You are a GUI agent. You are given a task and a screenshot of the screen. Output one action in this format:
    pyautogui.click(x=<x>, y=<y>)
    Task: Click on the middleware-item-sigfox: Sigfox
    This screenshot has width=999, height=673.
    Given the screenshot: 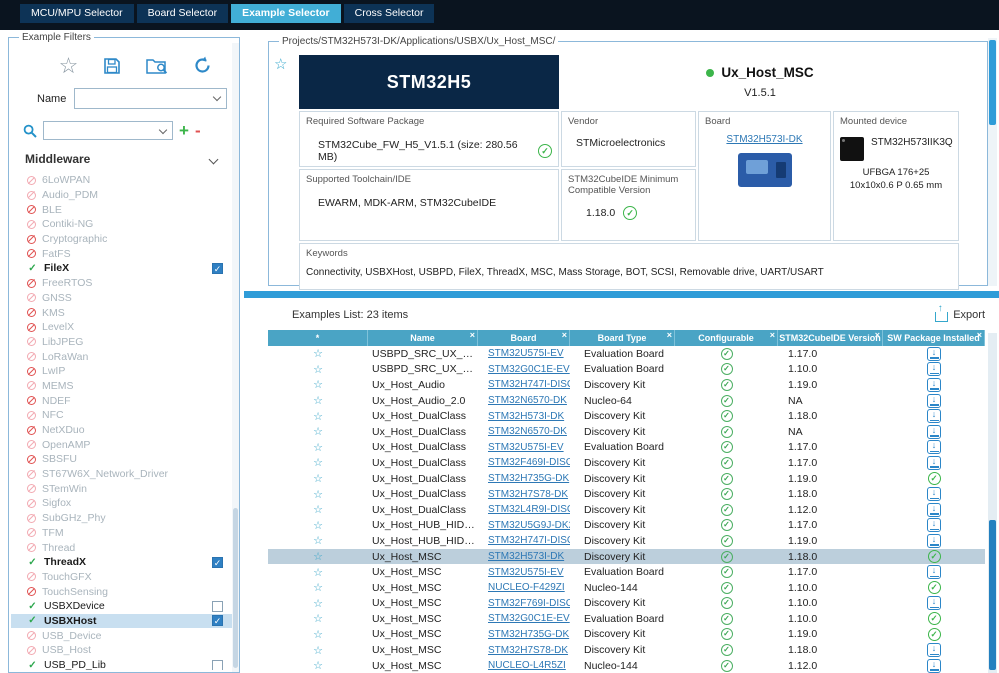 What is the action you would take?
    pyautogui.click(x=124, y=503)
    